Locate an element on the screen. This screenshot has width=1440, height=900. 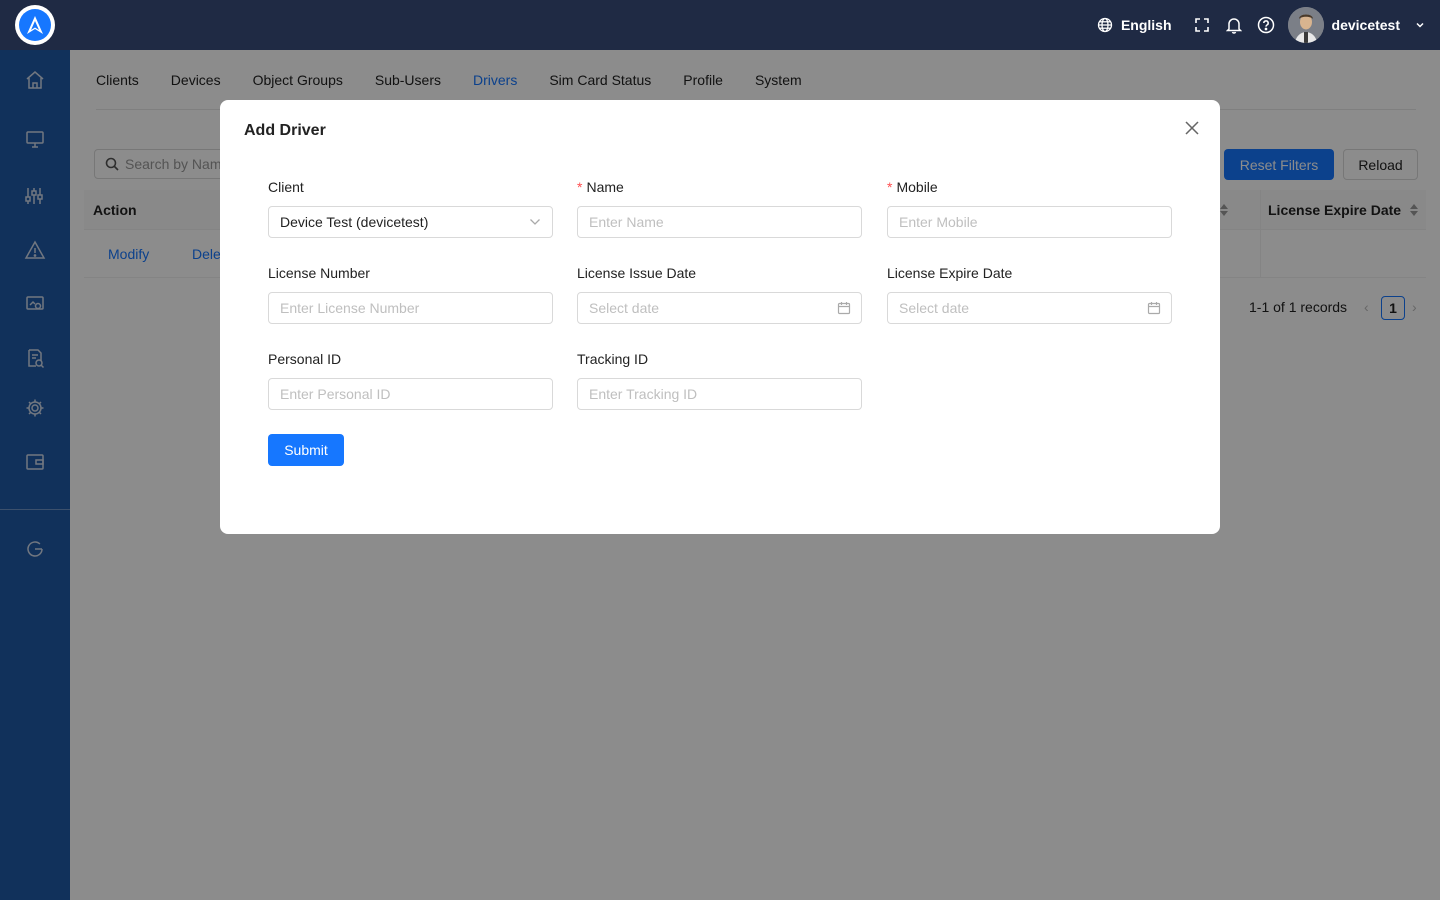
name-input: Enter Name is located at coordinates (719, 222).